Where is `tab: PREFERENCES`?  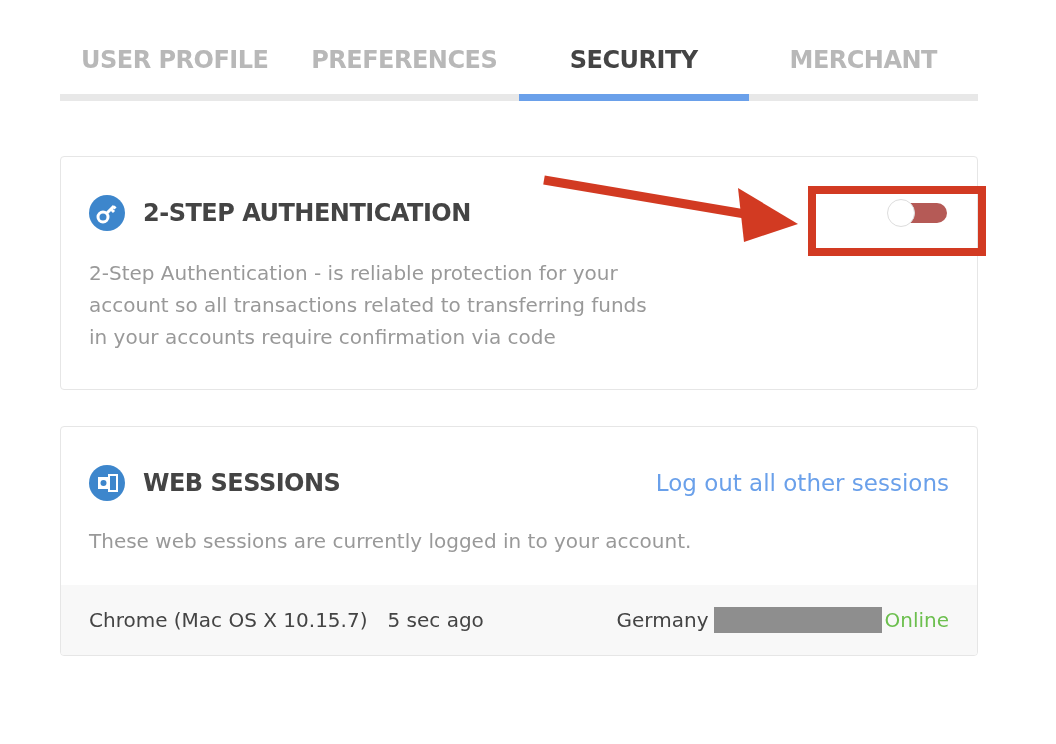 tab: PREFERENCES is located at coordinates (404, 73).